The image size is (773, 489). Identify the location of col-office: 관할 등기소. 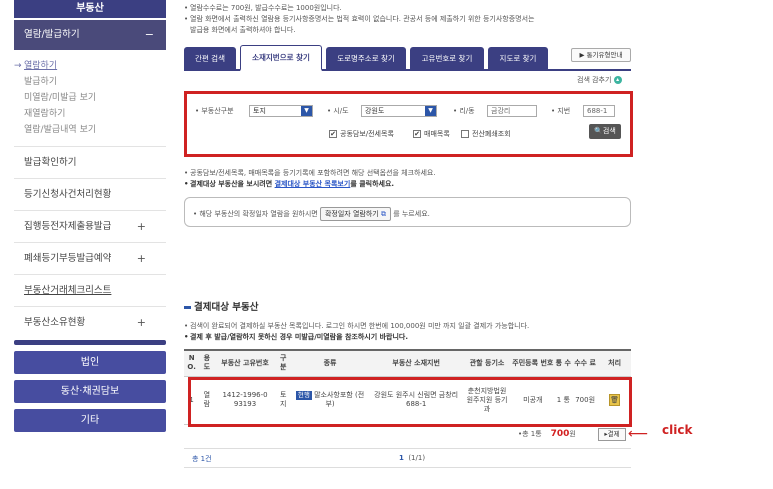
(487, 363).